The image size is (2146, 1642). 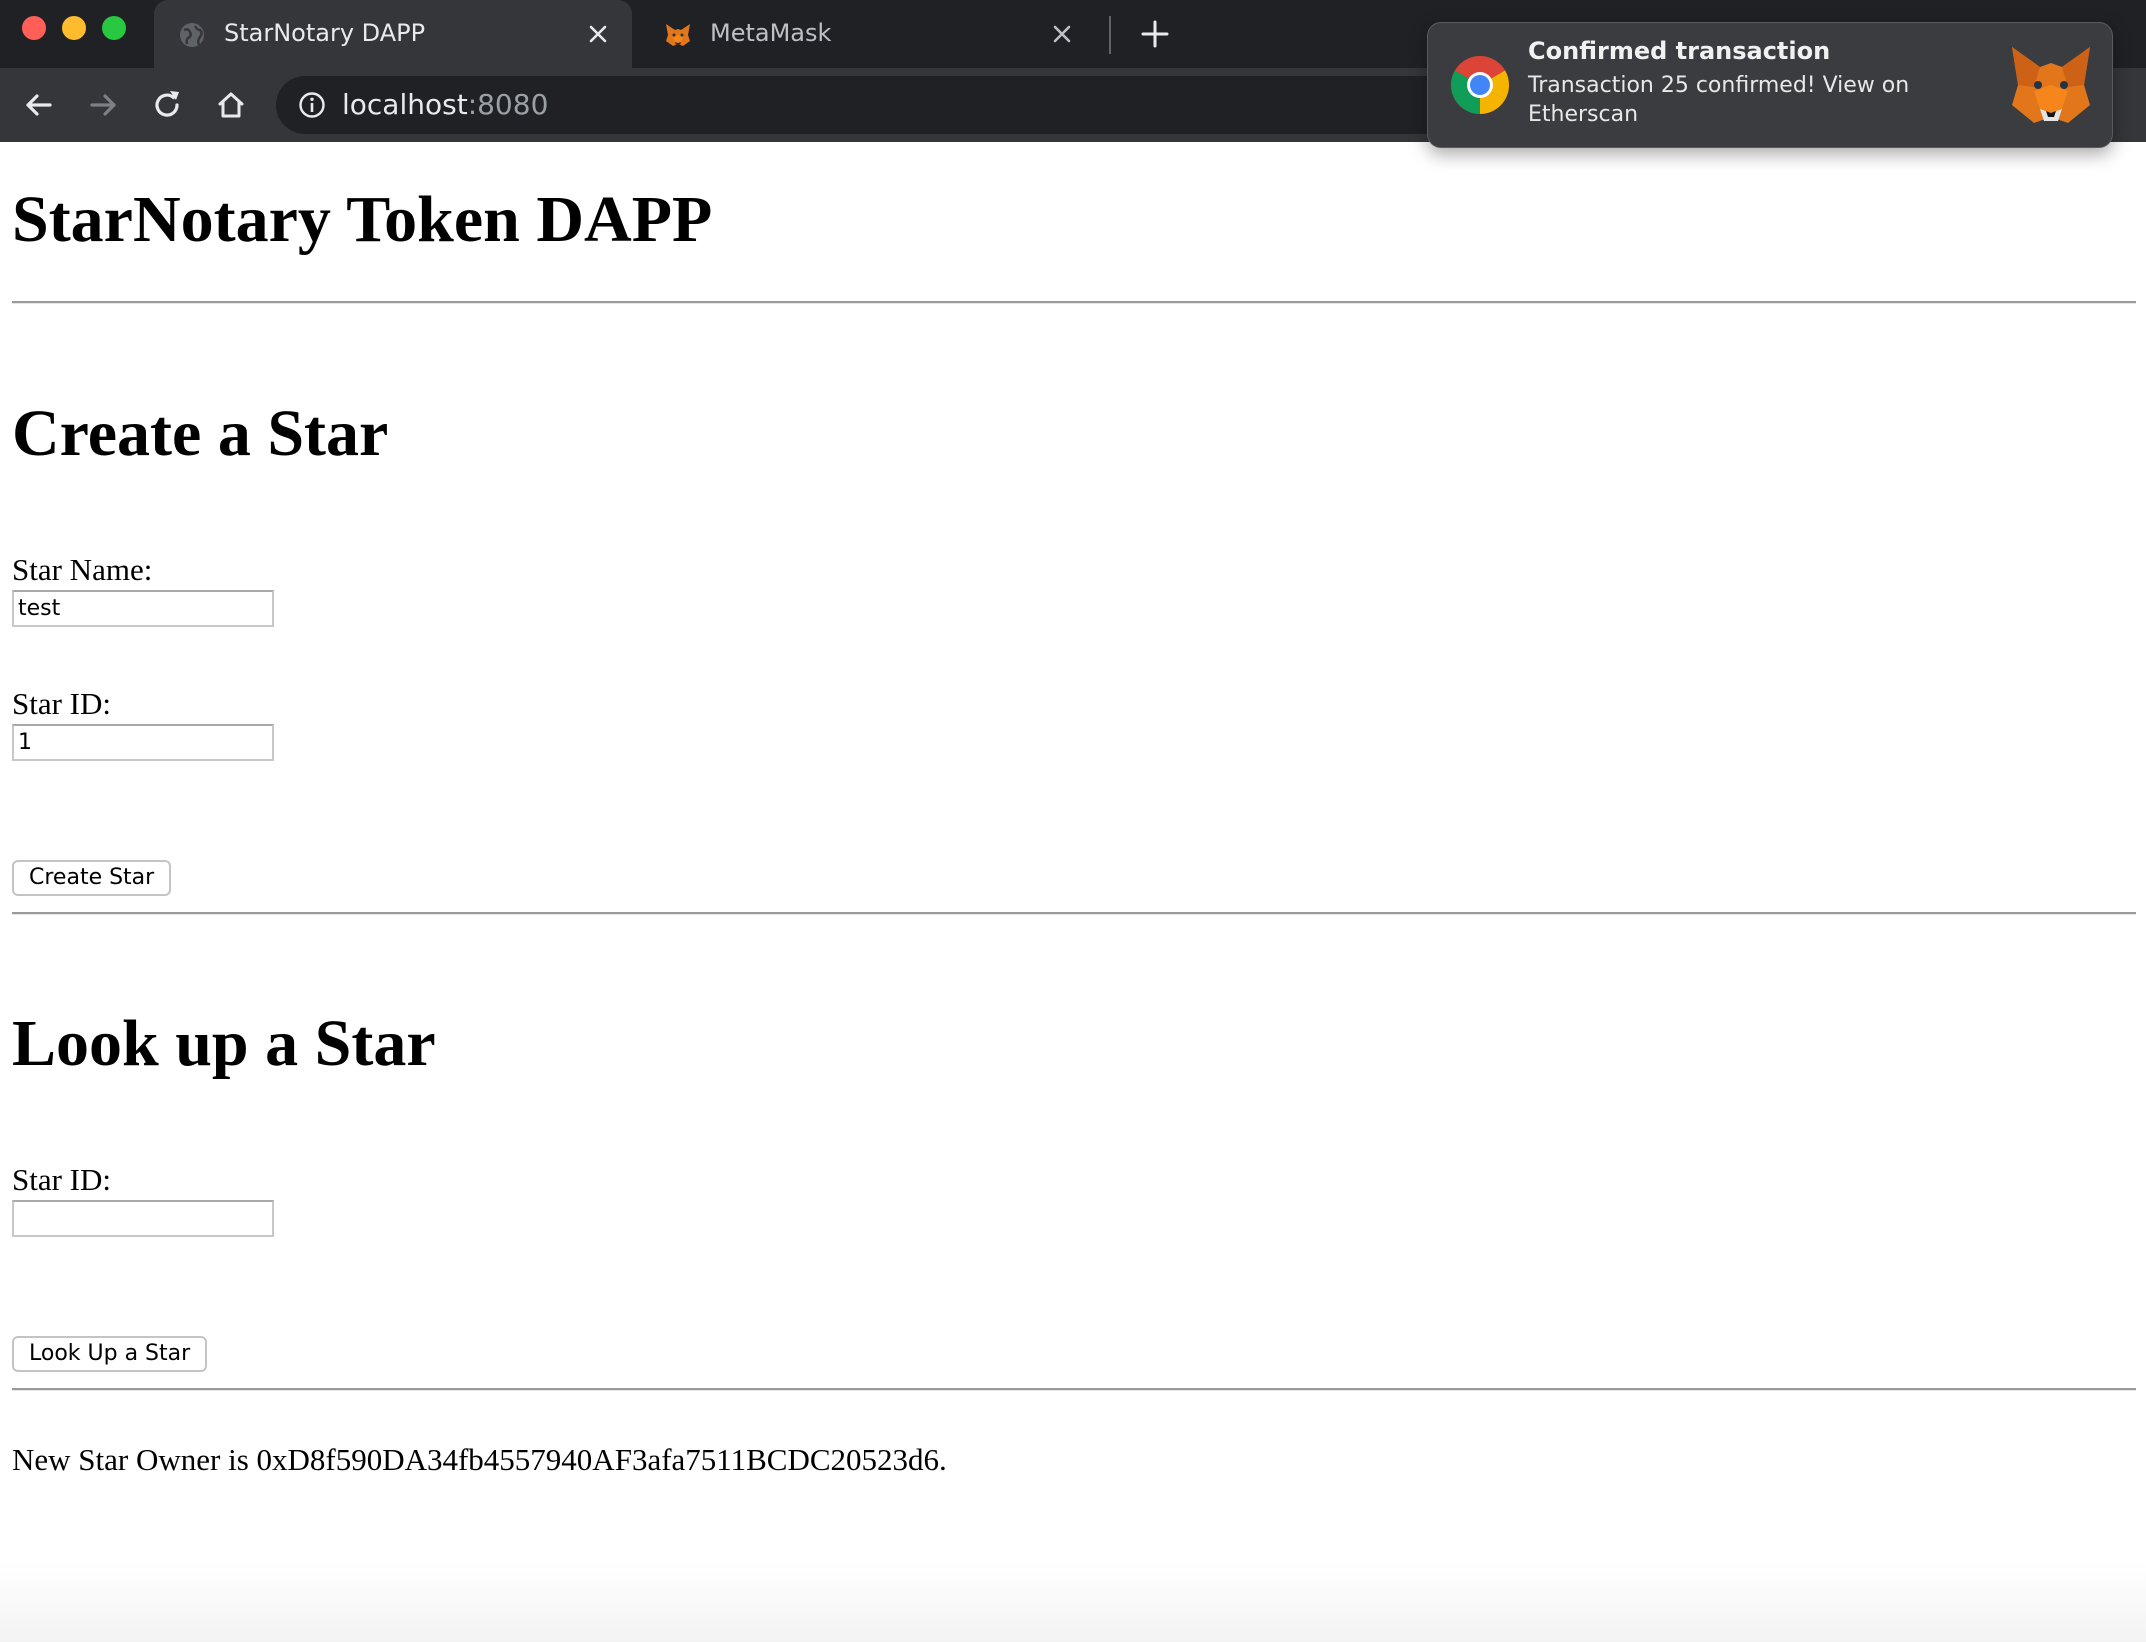 I want to click on chrome-icon, so click(x=1480, y=85).